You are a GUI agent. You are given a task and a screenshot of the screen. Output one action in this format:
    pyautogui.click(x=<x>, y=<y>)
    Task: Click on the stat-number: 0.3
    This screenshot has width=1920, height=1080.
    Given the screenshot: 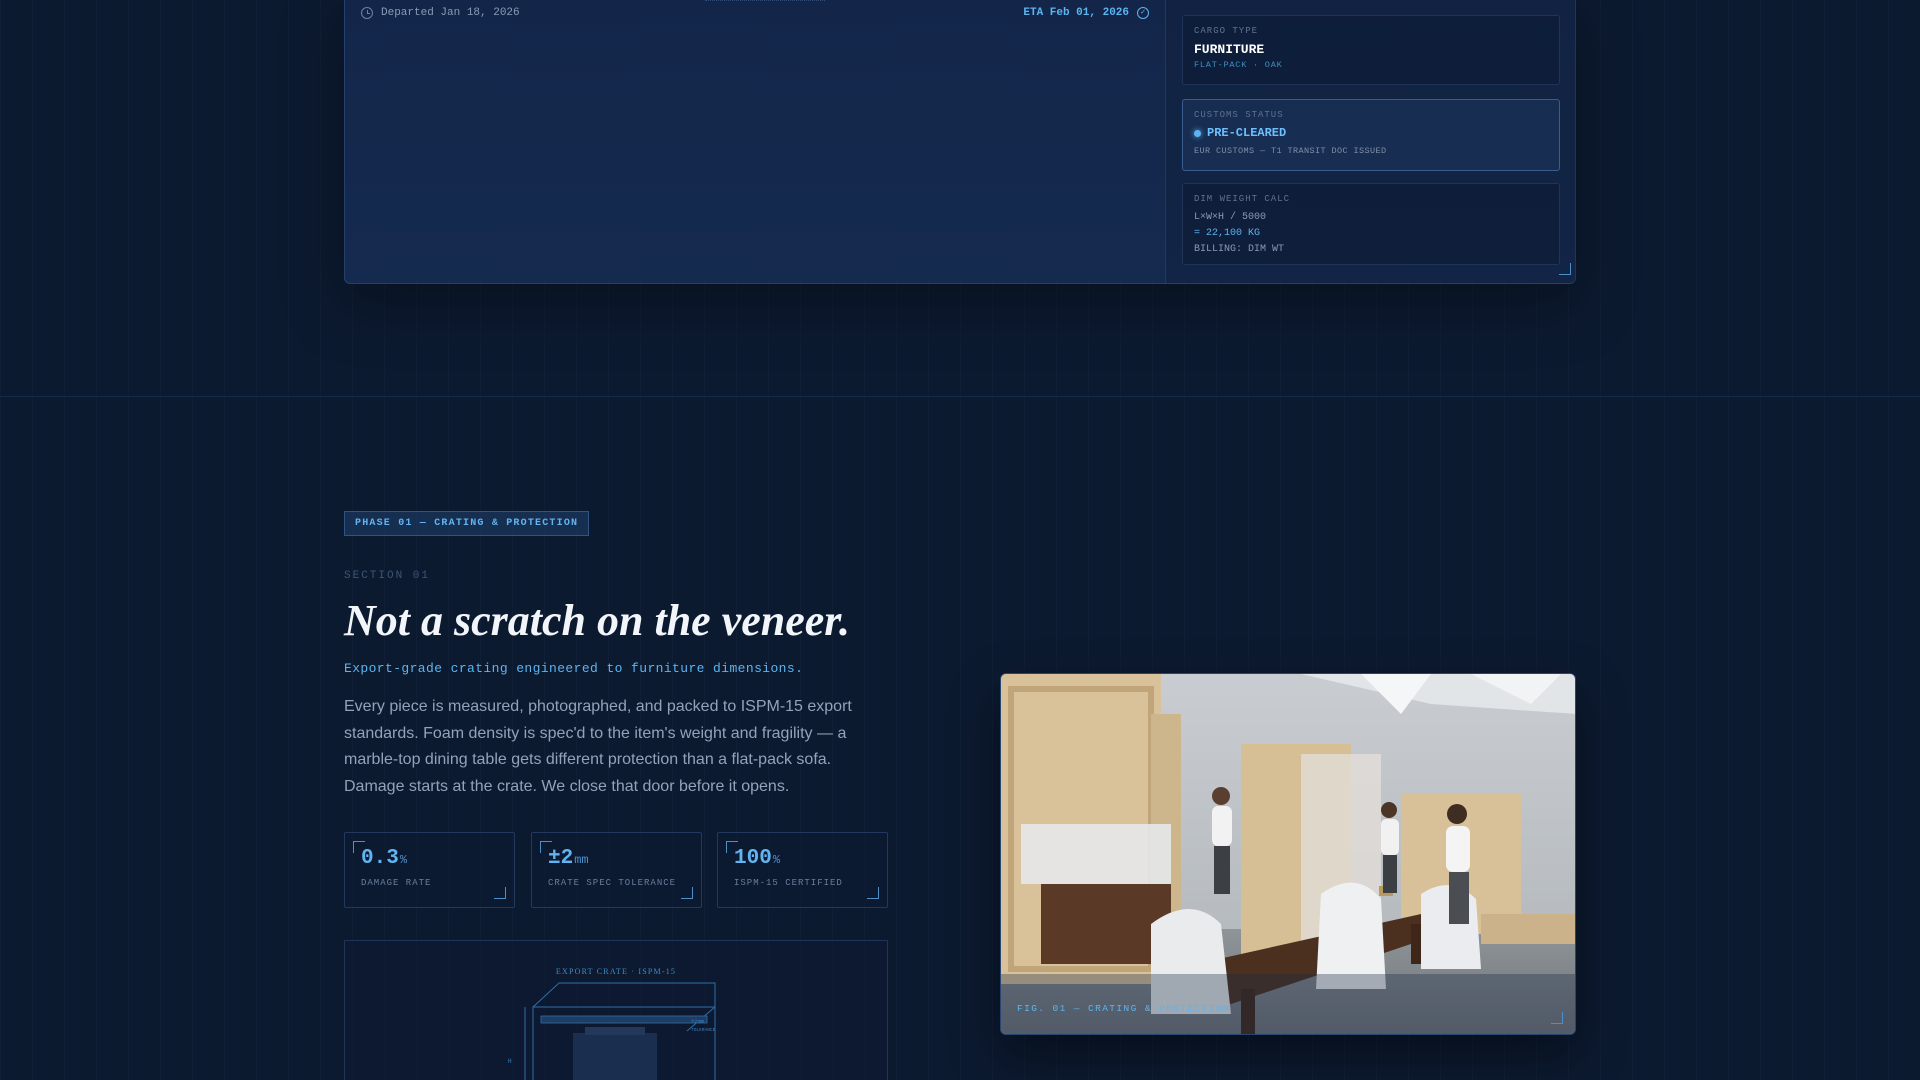 What is the action you would take?
    pyautogui.click(x=380, y=858)
    